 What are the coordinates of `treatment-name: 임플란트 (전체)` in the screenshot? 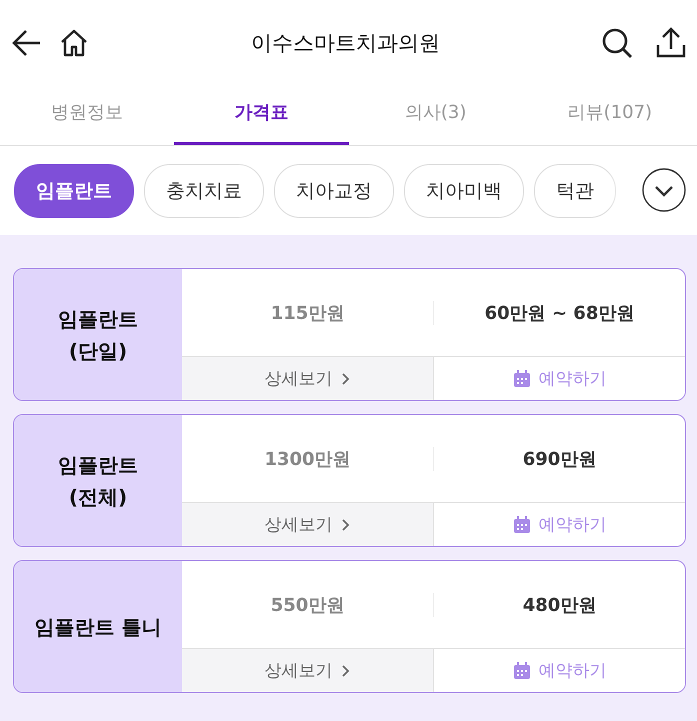 It's located at (98, 480).